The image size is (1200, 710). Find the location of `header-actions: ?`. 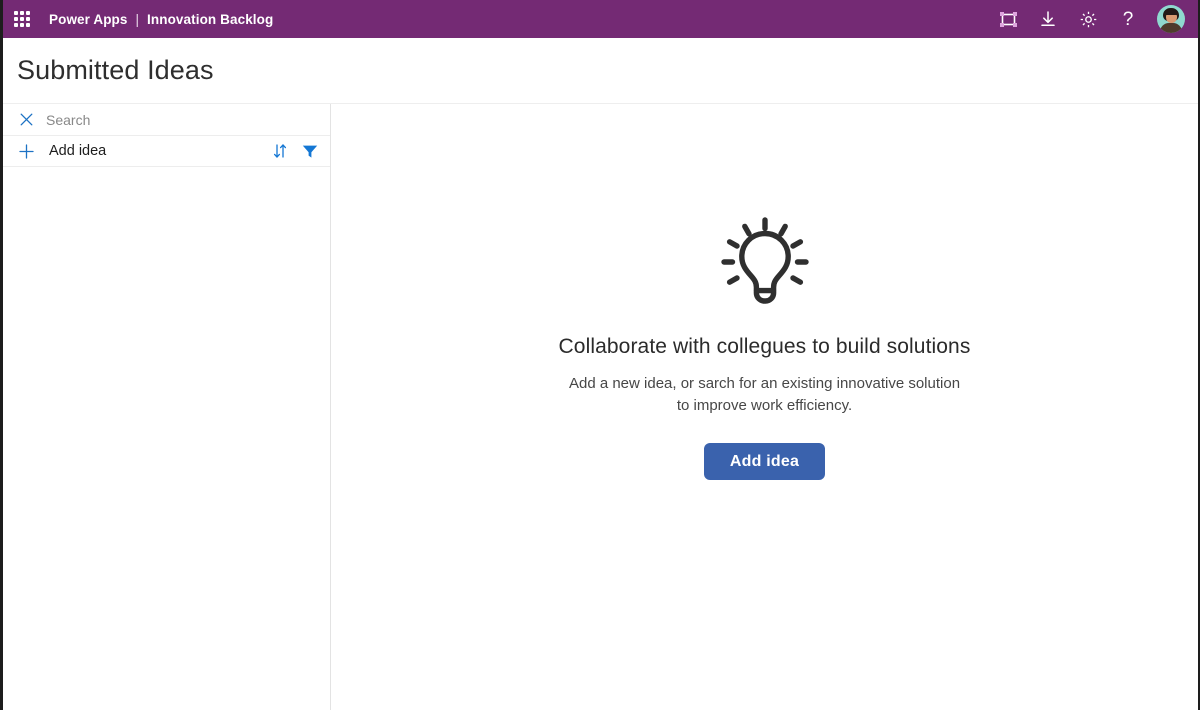

header-actions: ? is located at coordinates (1093, 19).